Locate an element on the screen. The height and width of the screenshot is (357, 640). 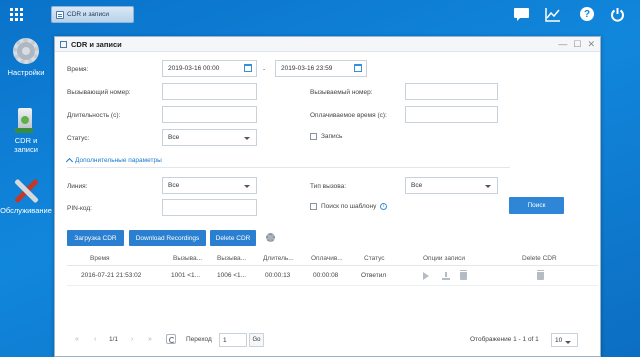
power-icon is located at coordinates (617, 14).